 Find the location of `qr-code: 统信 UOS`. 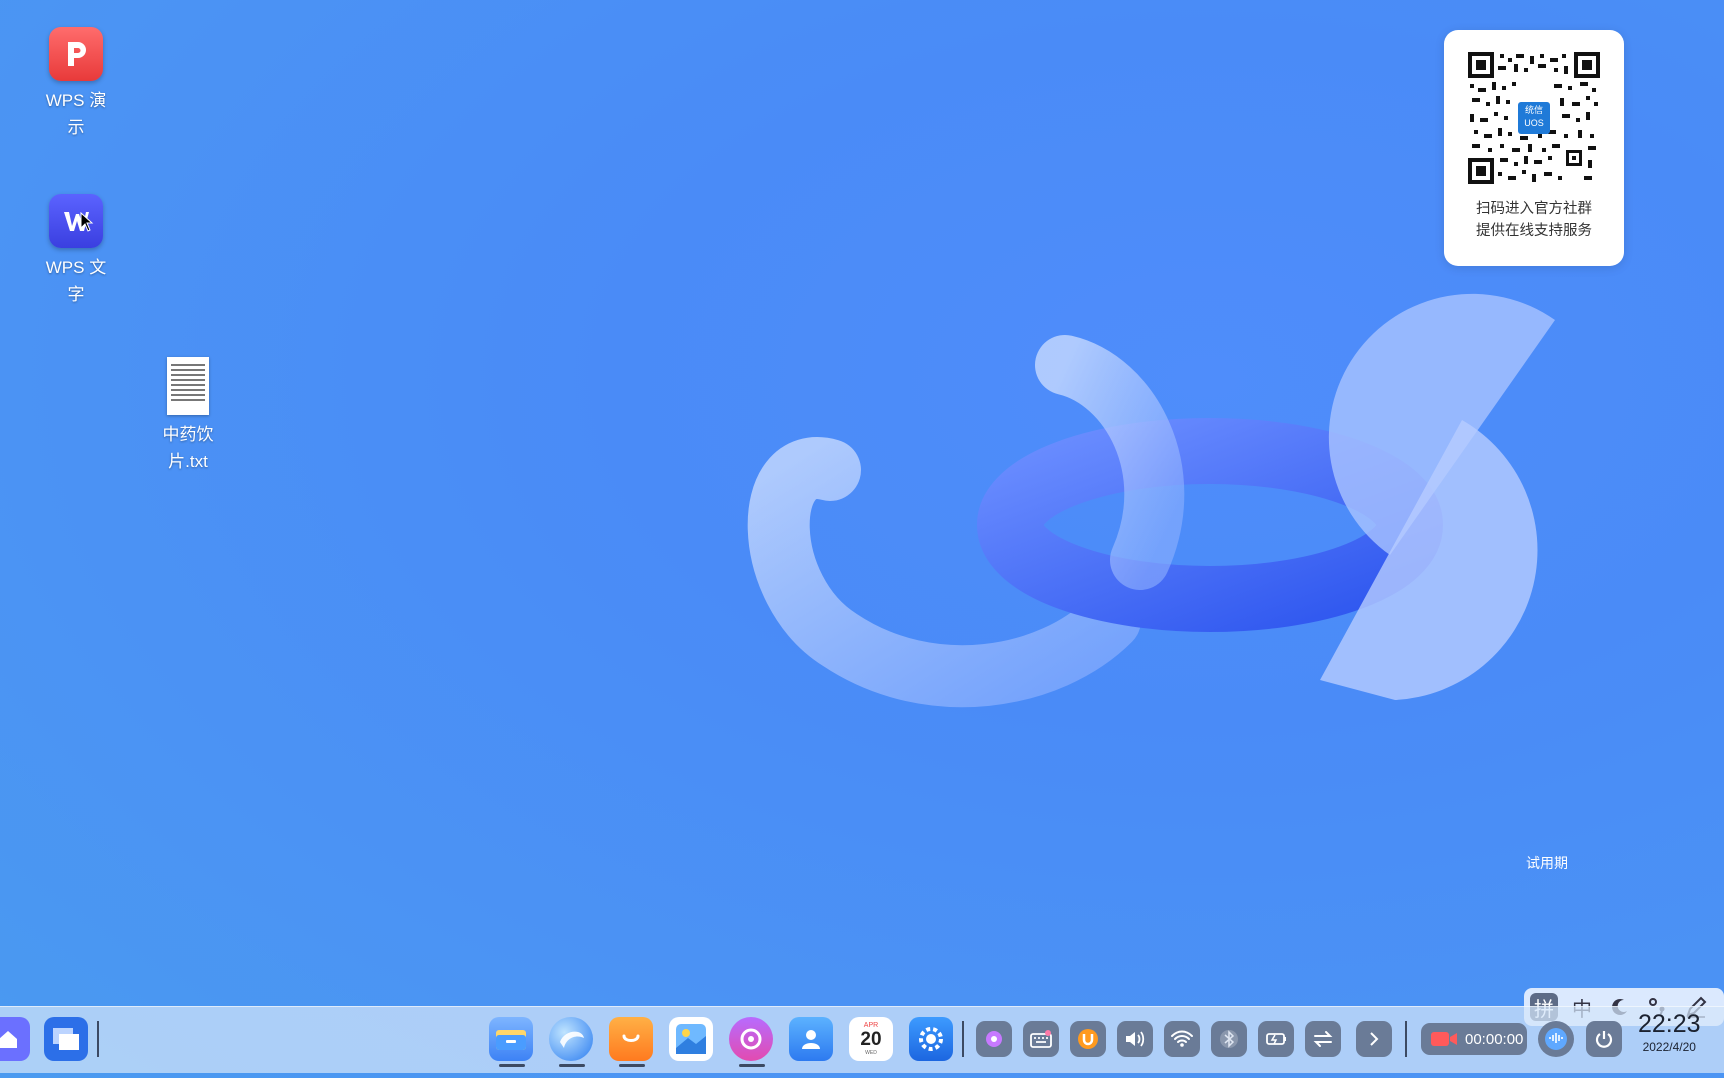

qr-code: 统信 UOS is located at coordinates (1534, 118).